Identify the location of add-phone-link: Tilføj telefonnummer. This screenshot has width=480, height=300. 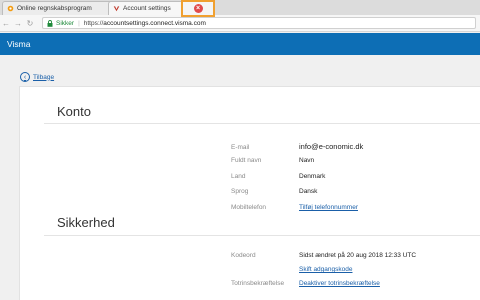
(328, 207).